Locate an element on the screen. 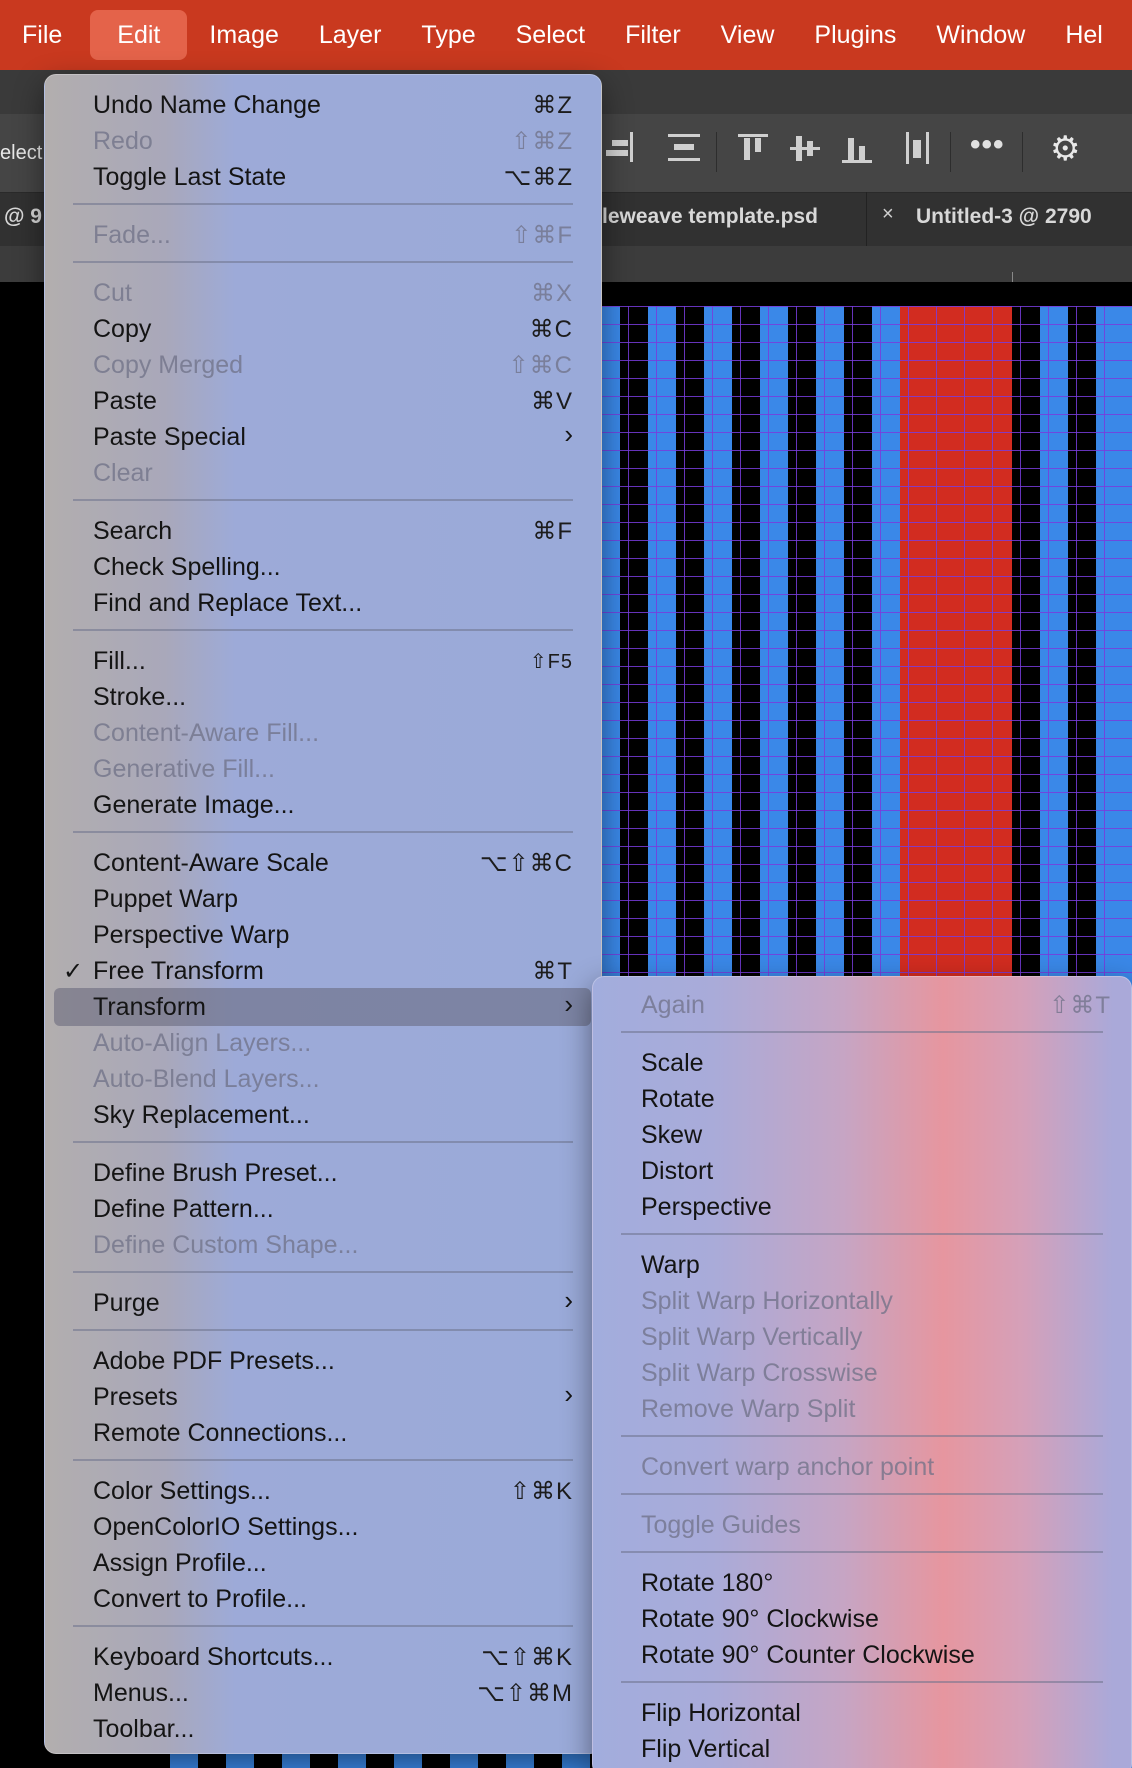 The width and height of the screenshot is (1132, 1768). menu-item-redo: Redo ⇧⌘Z is located at coordinates (333, 141).